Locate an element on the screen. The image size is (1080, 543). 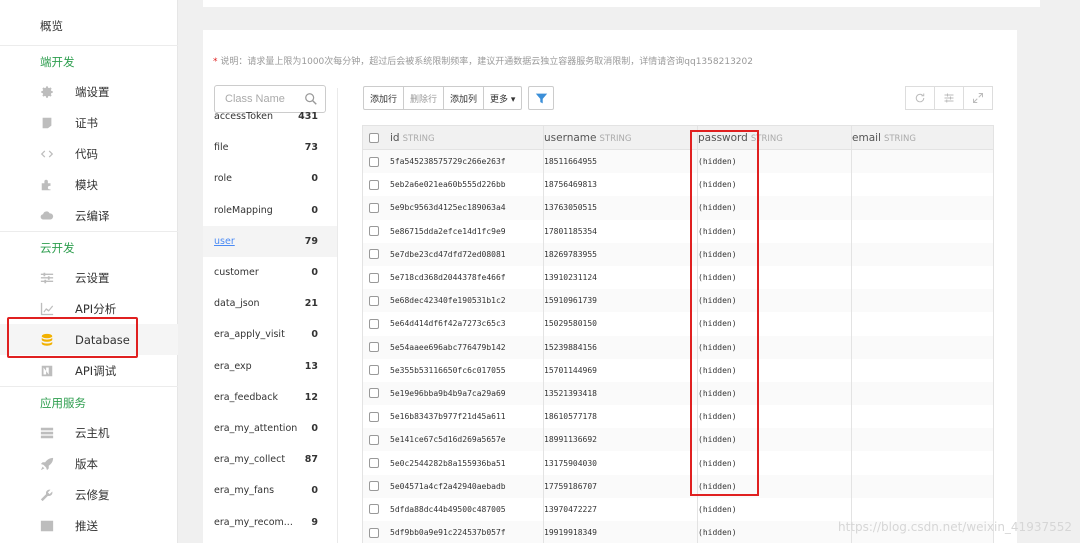
cell-id: 5e54aaee696abc776479b142 is located at coordinates (467, 347).